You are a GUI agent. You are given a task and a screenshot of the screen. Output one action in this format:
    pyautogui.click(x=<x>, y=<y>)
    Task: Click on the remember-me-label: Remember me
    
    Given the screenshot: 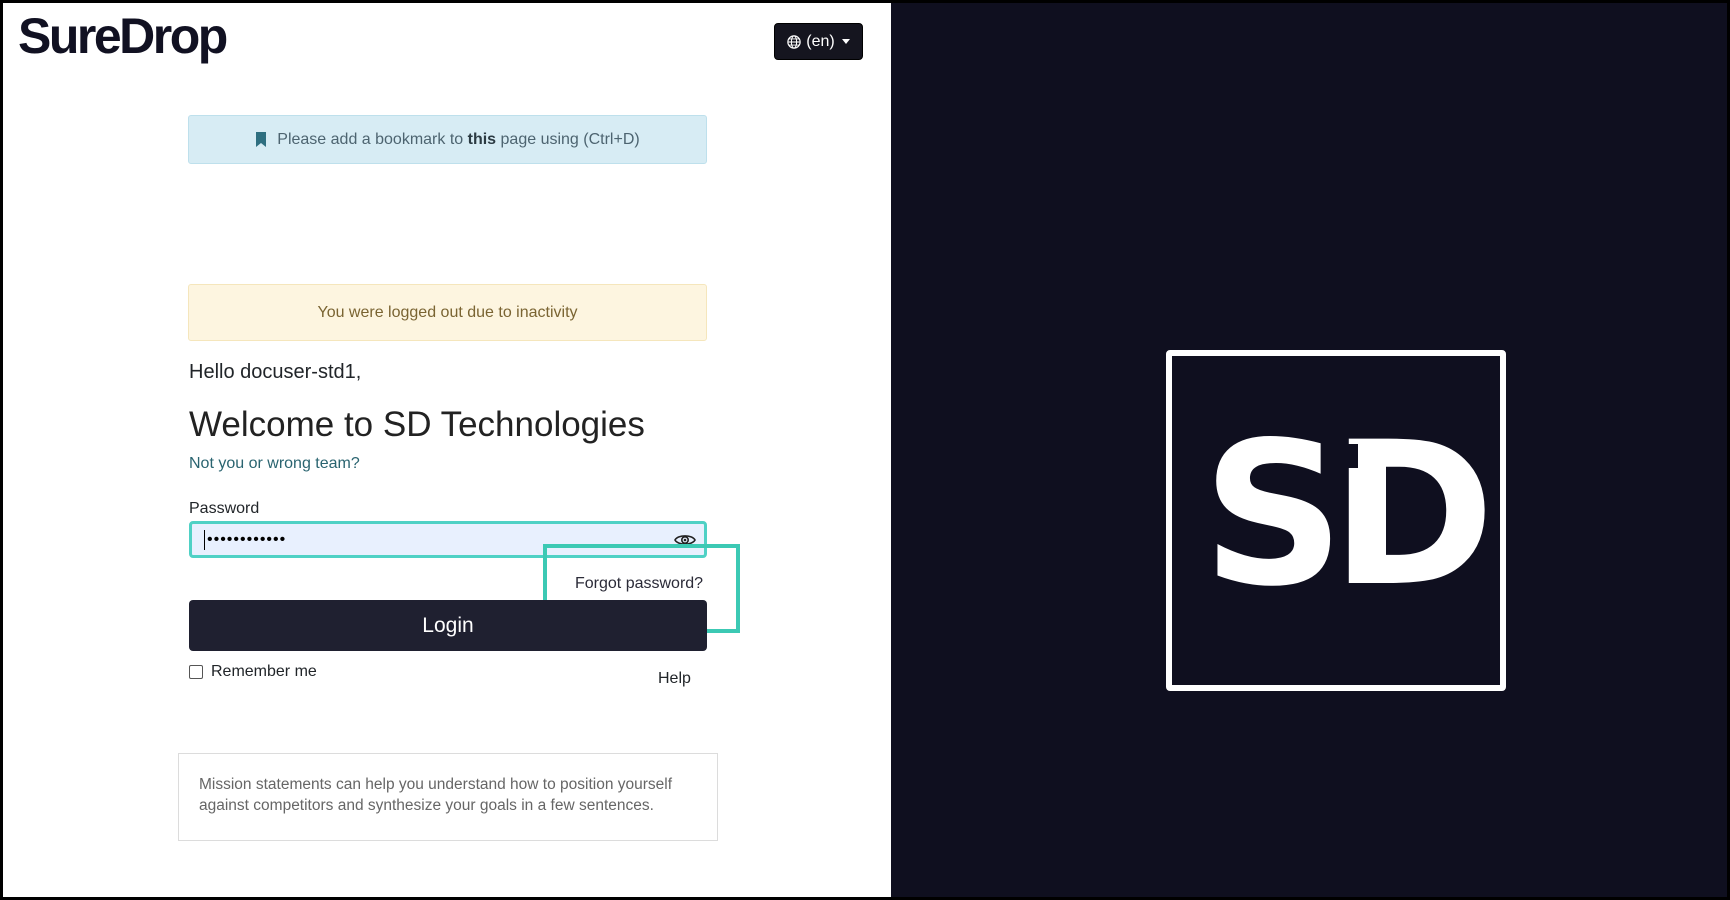 What is the action you would take?
    pyautogui.click(x=264, y=671)
    